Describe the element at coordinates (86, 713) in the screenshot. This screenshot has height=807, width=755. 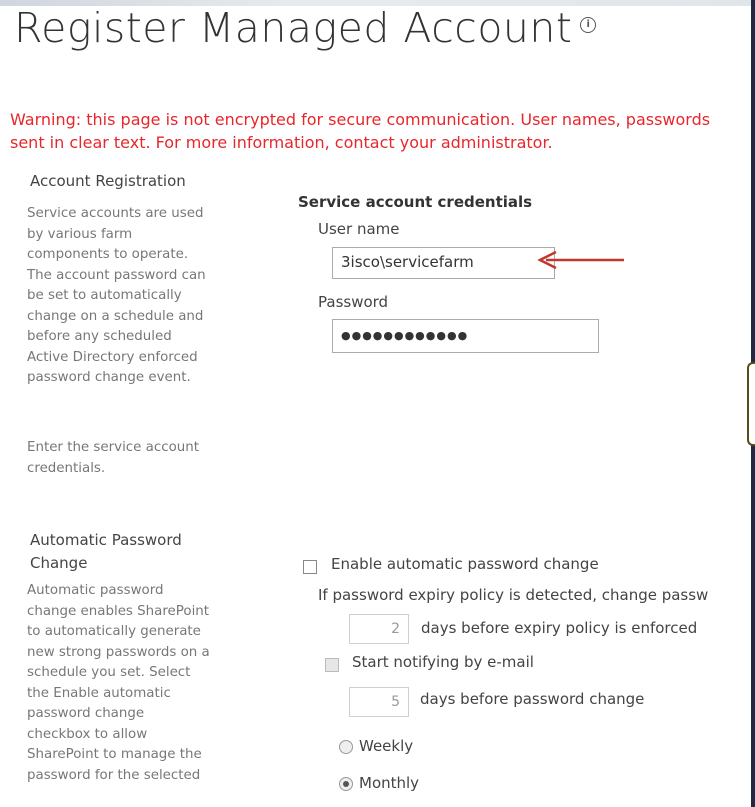
I see `desc-line: password change` at that location.